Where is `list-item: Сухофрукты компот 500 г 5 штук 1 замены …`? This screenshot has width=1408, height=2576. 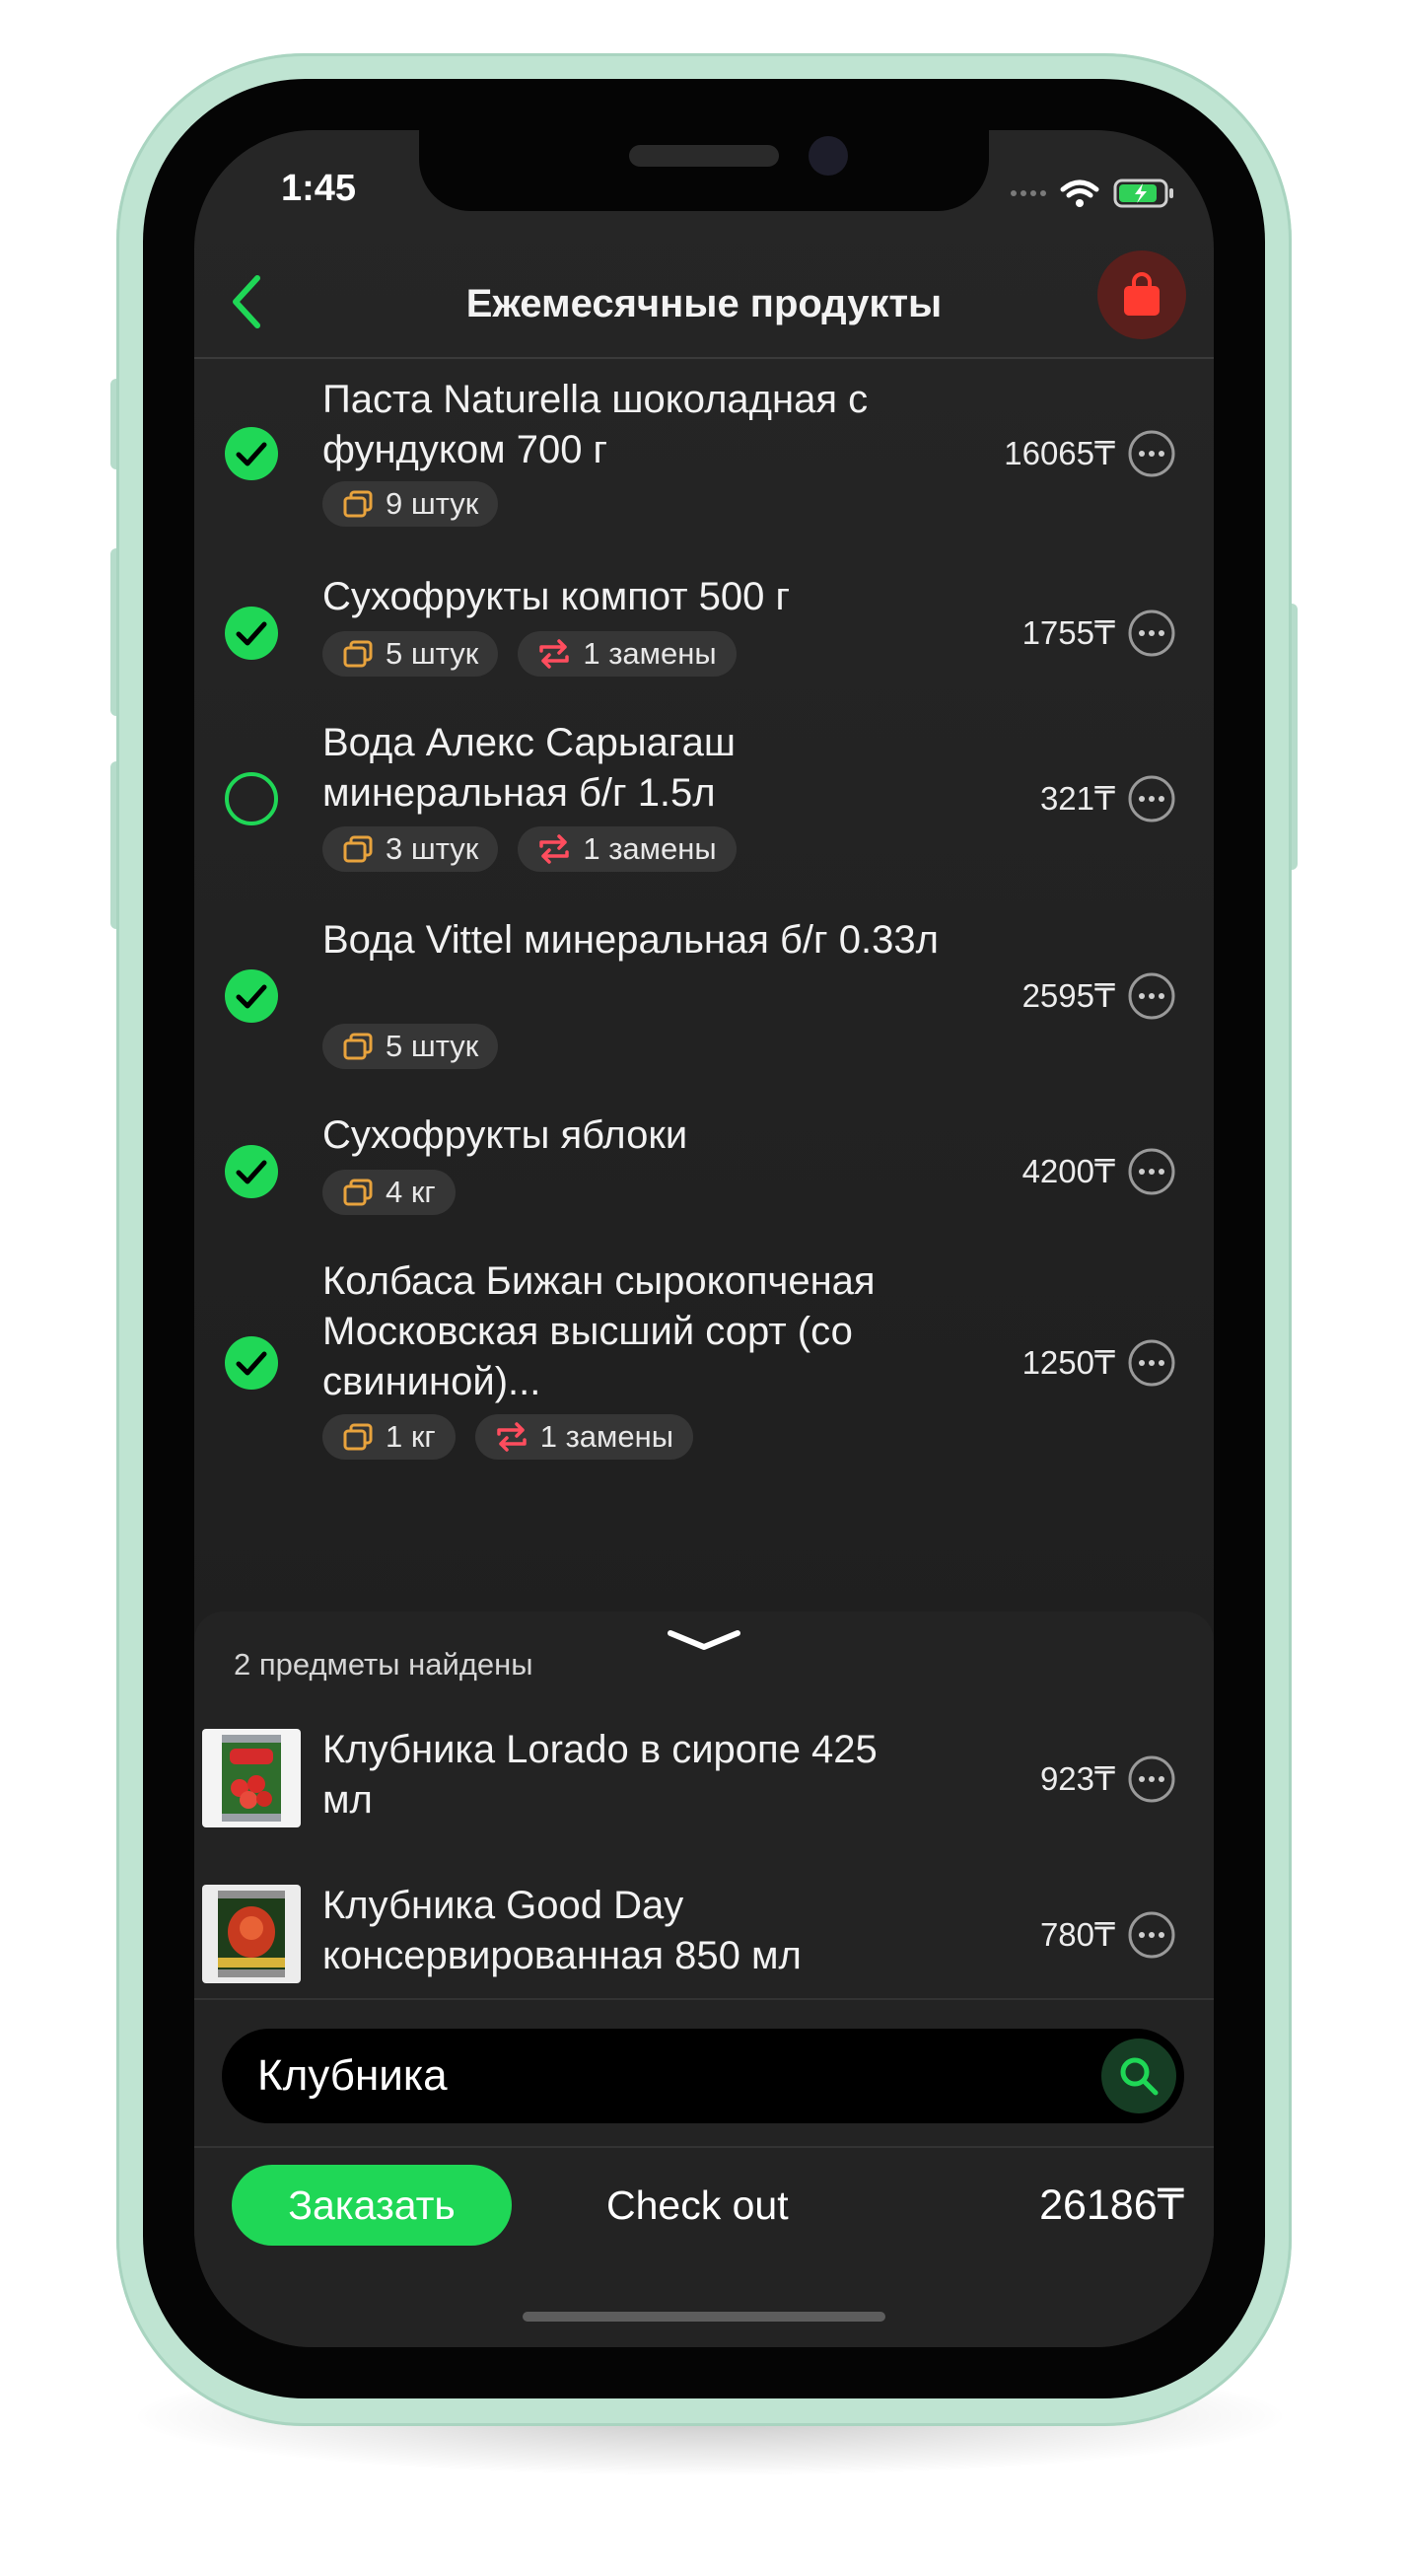 list-item: Сухофрукты компот 500 г 5 штук 1 замены … is located at coordinates (704, 631).